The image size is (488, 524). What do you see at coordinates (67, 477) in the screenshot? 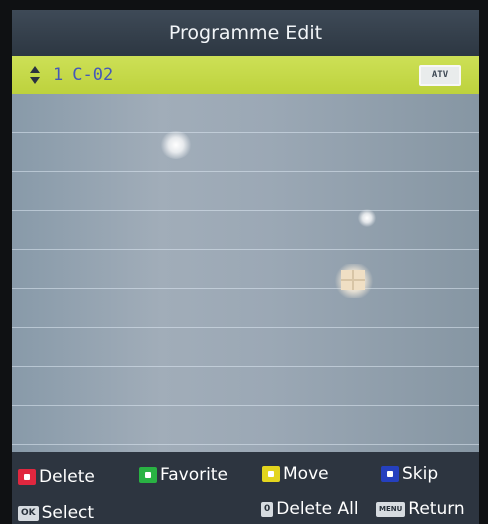
I see `delete-label: Delete` at bounding box center [67, 477].